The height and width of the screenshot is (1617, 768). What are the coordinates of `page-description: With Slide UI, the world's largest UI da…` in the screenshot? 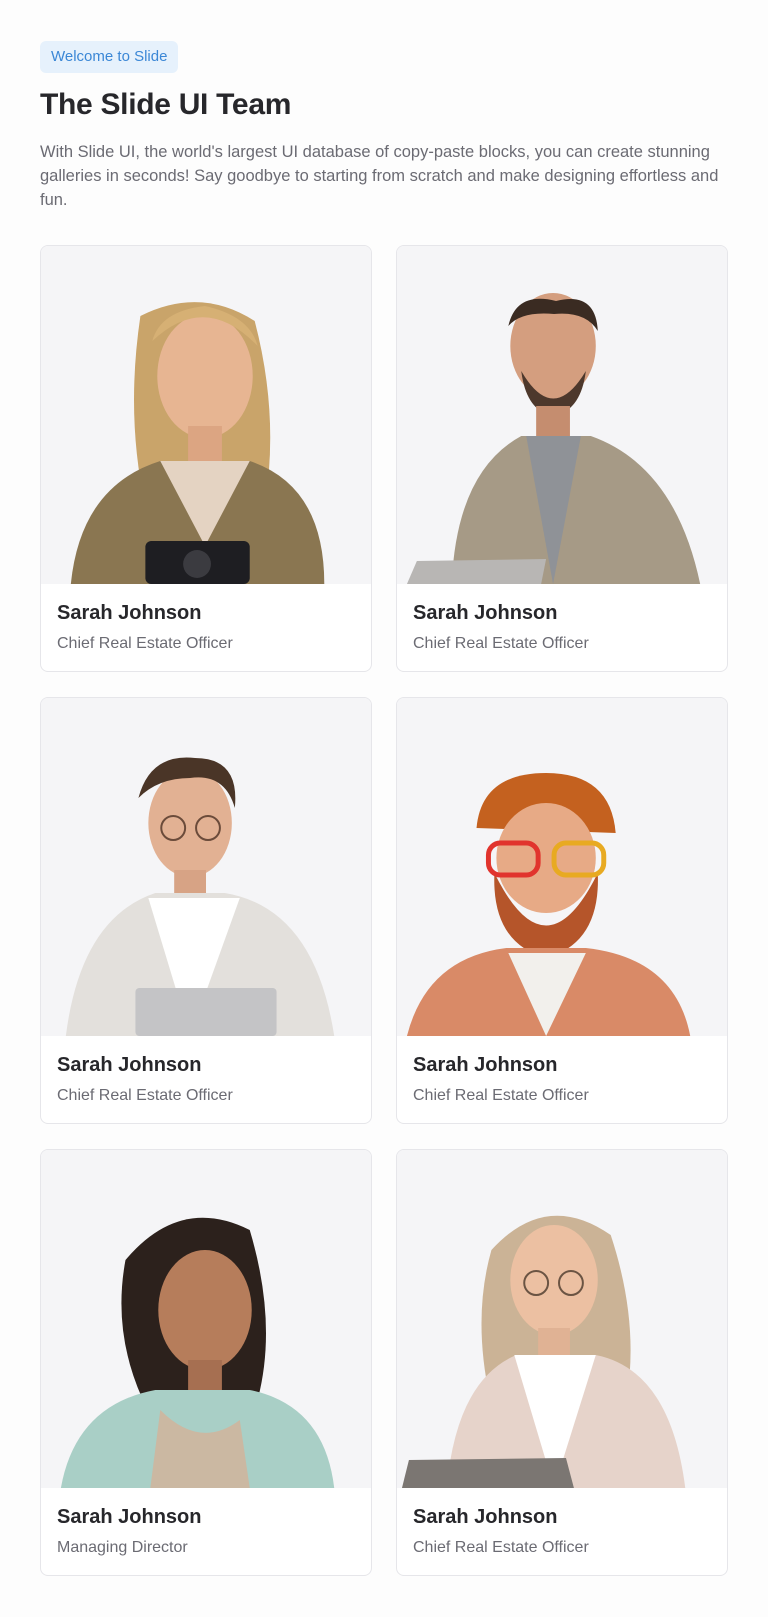 It's located at (379, 176).